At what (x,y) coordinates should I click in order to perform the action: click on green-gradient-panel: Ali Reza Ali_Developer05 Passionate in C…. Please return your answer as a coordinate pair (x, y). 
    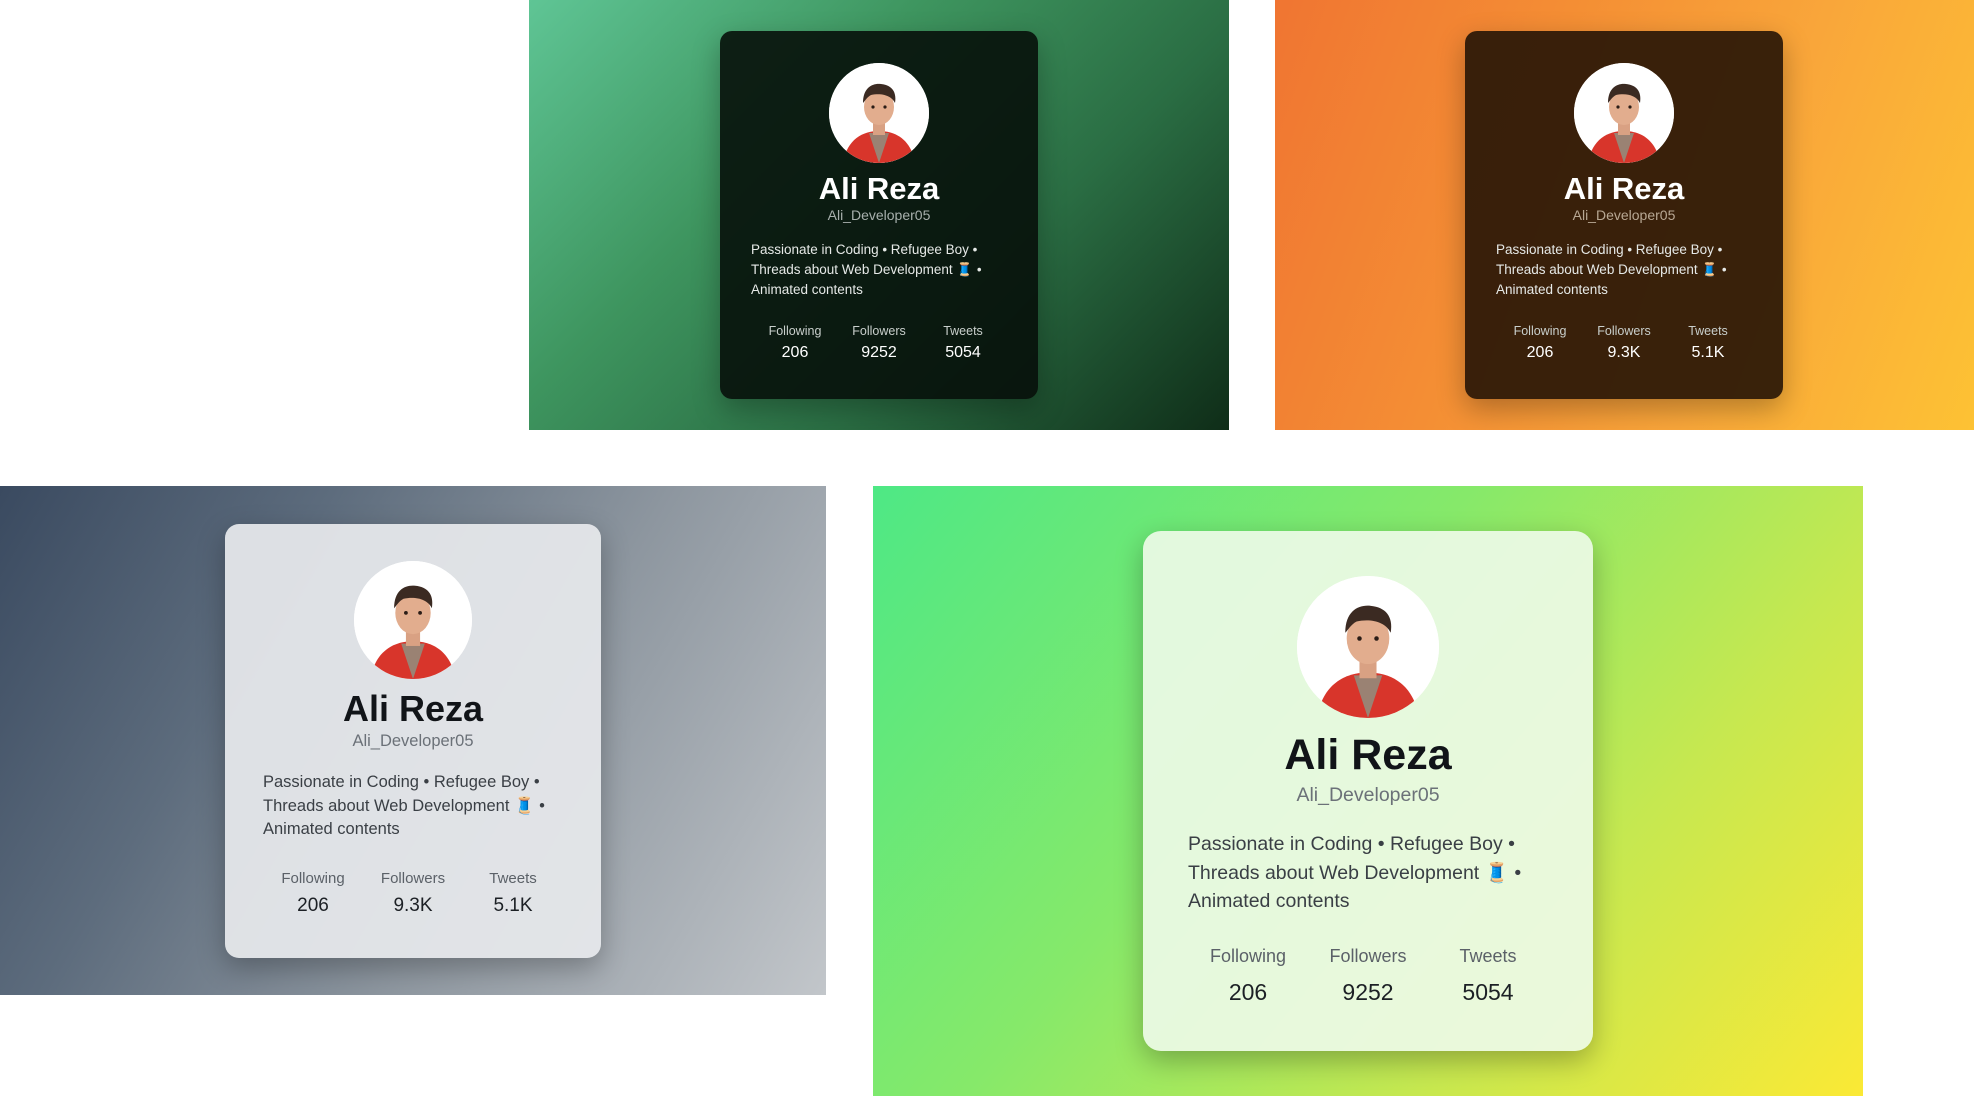
    Looking at the image, I should click on (879, 215).